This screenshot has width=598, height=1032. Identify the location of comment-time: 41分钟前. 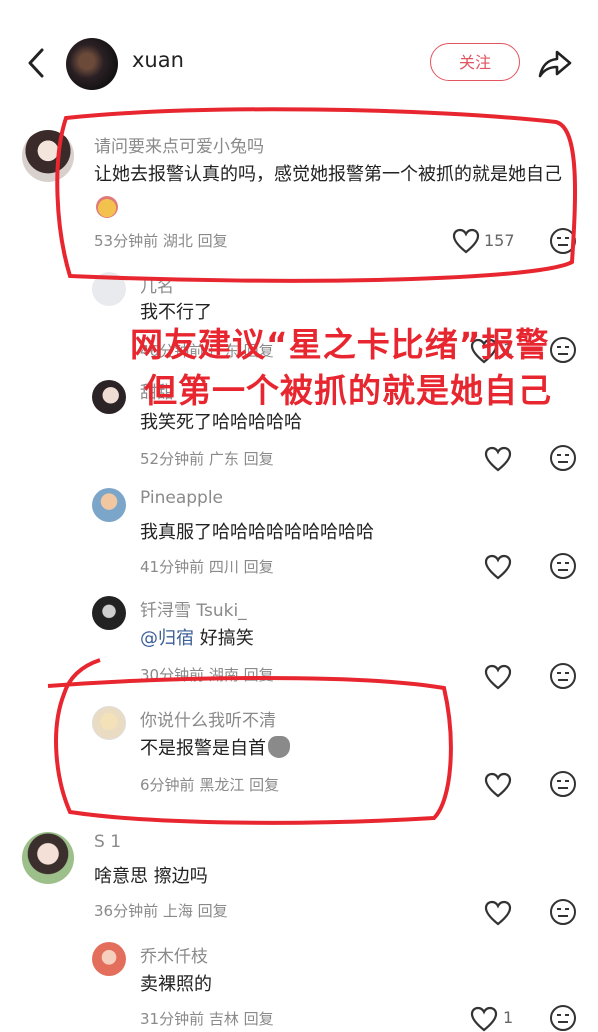
(172, 567).